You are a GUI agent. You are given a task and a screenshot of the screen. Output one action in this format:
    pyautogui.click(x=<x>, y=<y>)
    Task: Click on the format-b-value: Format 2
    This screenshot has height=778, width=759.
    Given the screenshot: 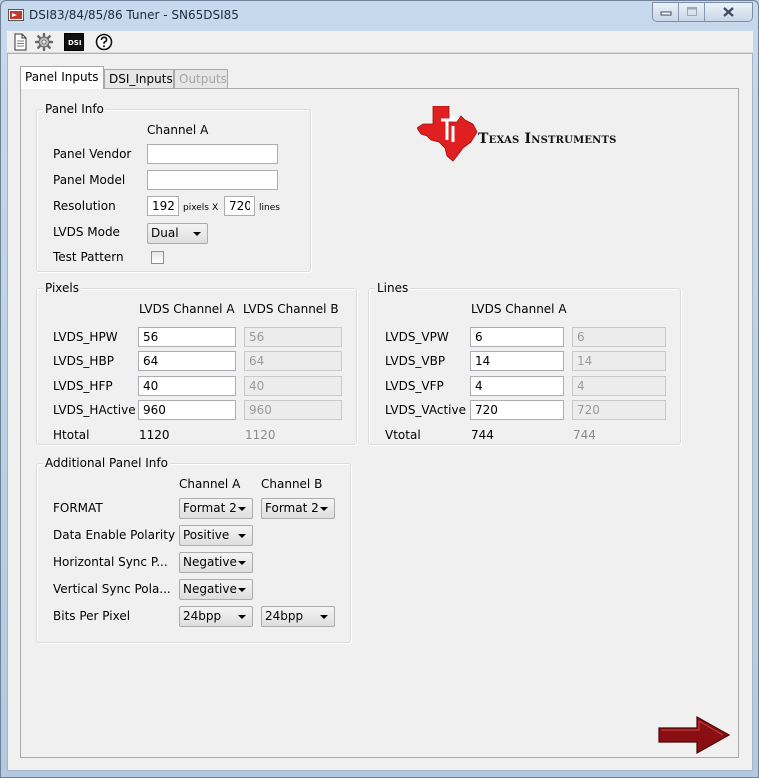 What is the action you would take?
    pyautogui.click(x=292, y=508)
    